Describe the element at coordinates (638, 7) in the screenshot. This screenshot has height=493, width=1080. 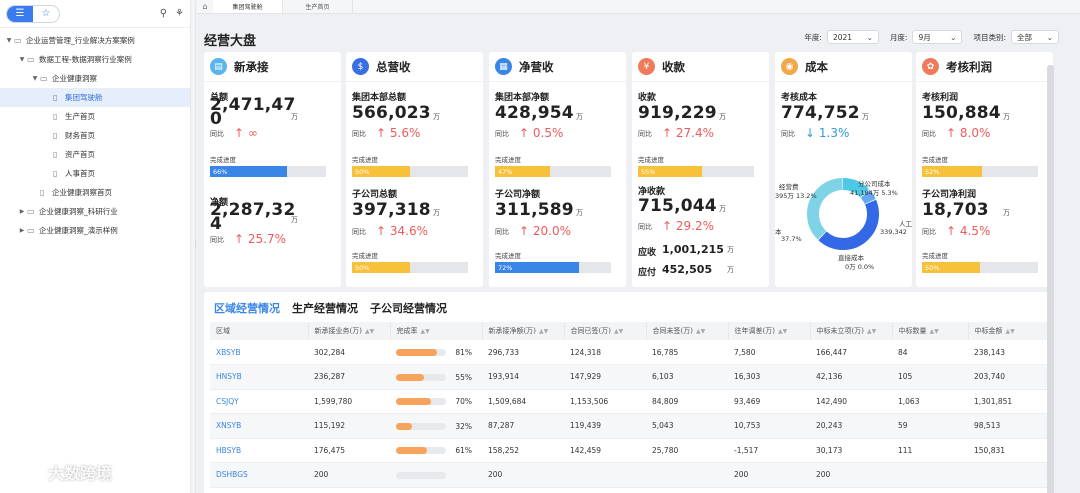
I see `tab-bar: ⌂ 集团驾驶舱 生产首页` at that location.